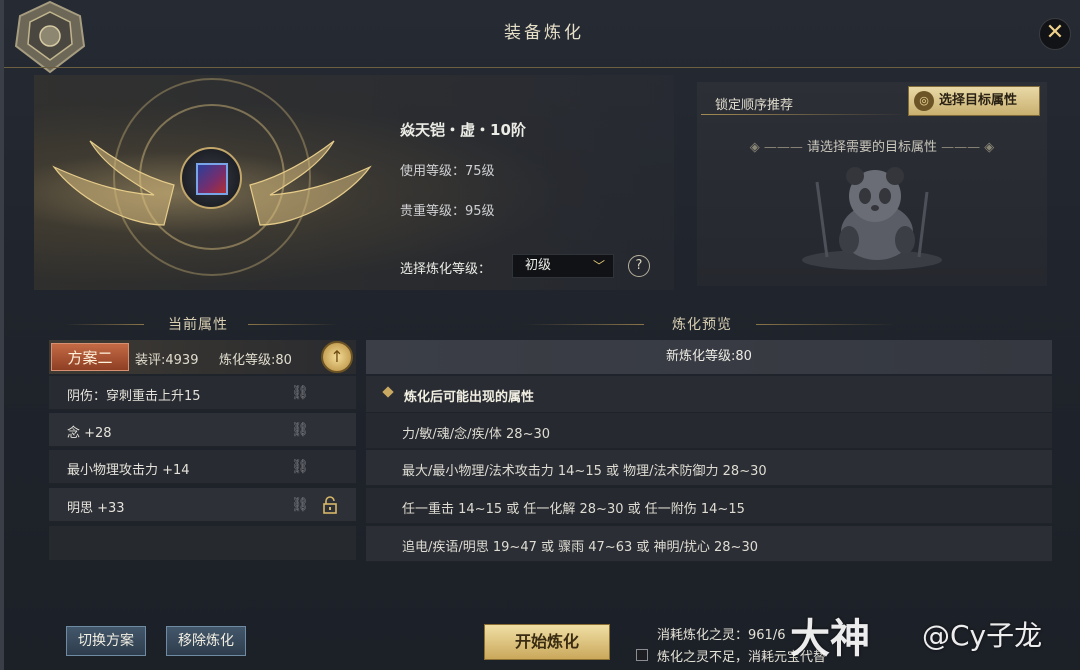 The image size is (1080, 670). What do you see at coordinates (90, 357) in the screenshot?
I see `scheme-tag: 方案二` at bounding box center [90, 357].